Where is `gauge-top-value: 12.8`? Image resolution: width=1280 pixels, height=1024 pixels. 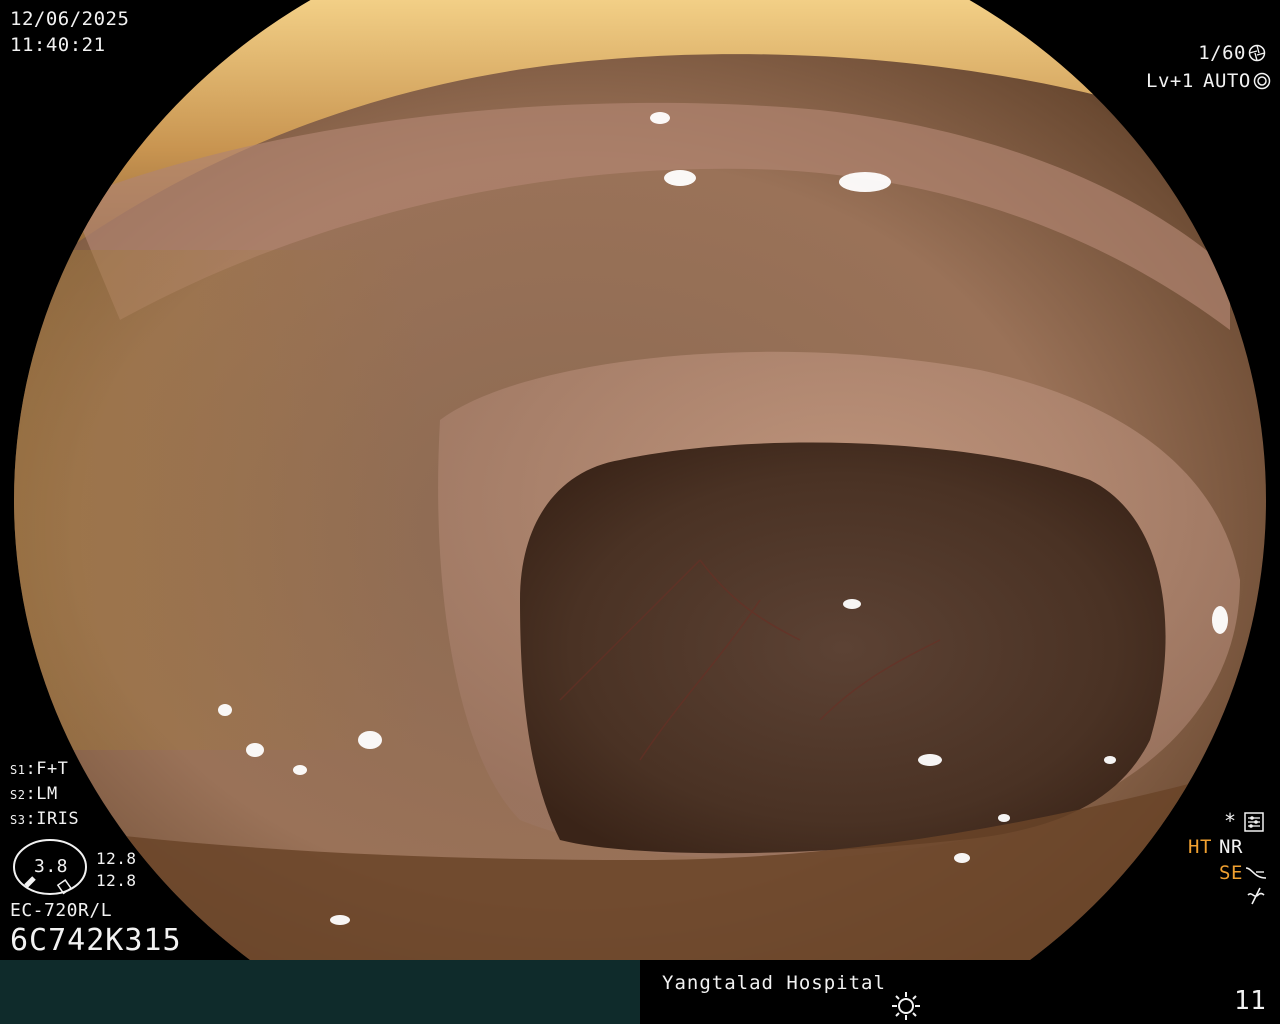
gauge-top-value: 12.8 is located at coordinates (116, 858).